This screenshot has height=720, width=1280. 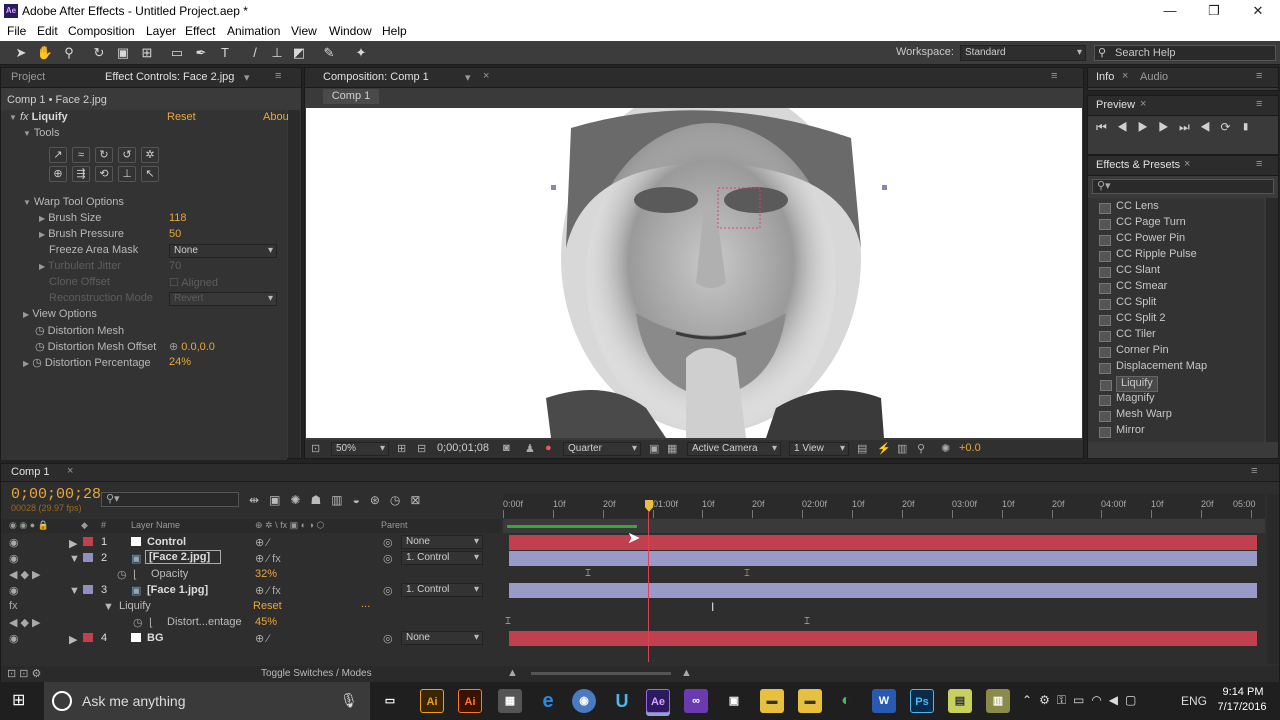 What do you see at coordinates (672, 448) in the screenshot?
I see `transparency-grid-icon: ▦` at bounding box center [672, 448].